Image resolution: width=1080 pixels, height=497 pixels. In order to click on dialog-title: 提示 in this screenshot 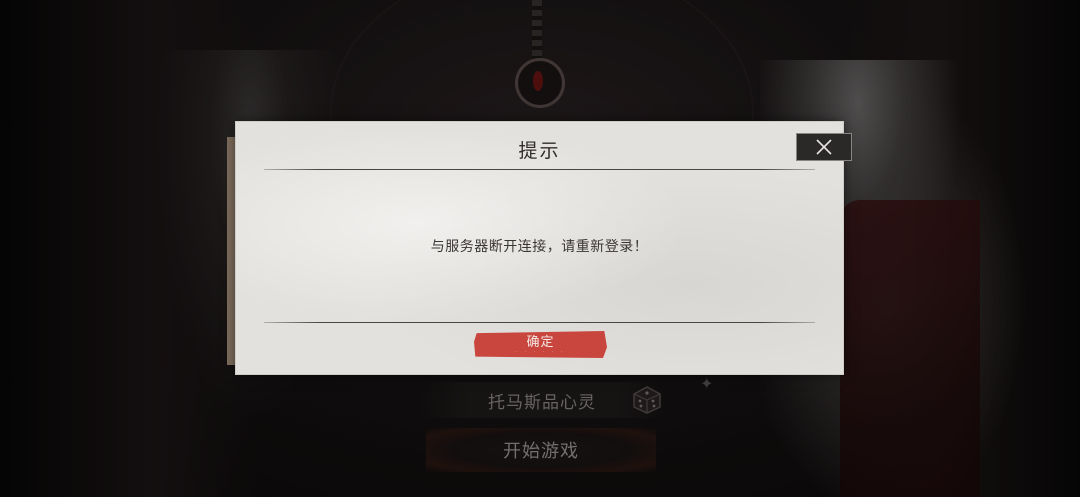, I will do `click(539, 151)`.